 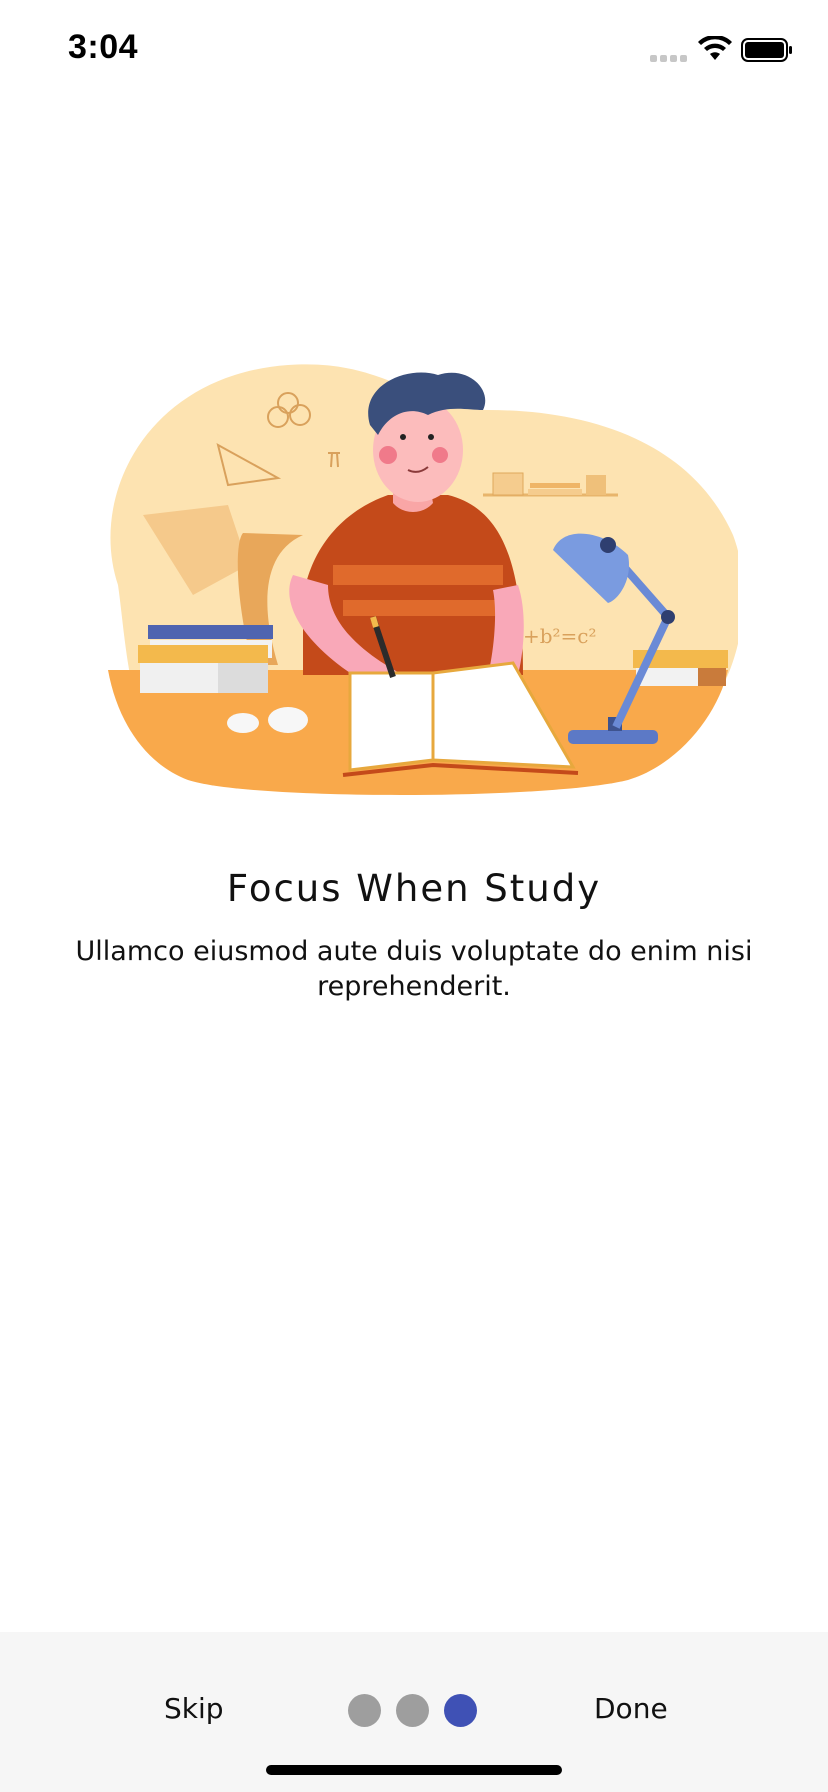 I want to click on page-dot-3-active, so click(x=460, y=1710).